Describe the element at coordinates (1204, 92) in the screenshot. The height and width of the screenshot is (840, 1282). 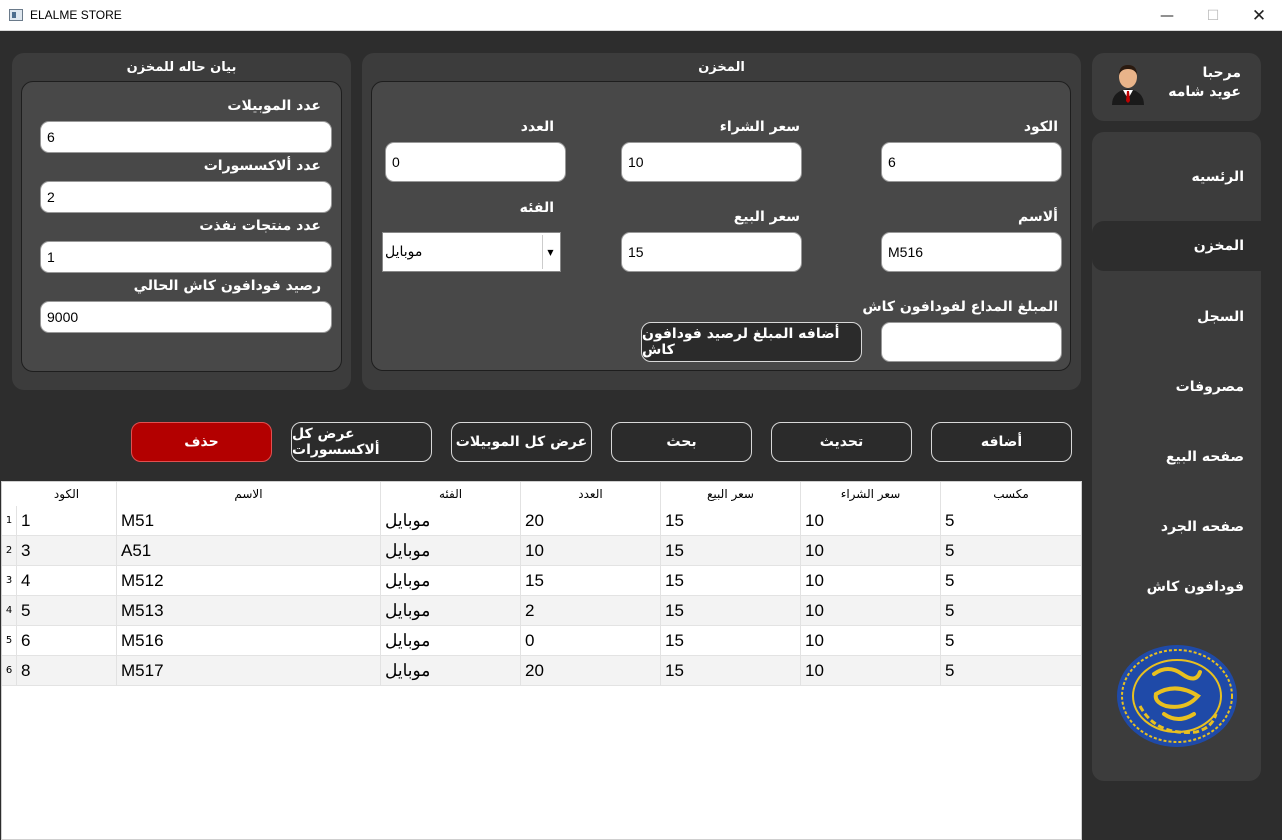
I see `user-name: عويد شامه` at that location.